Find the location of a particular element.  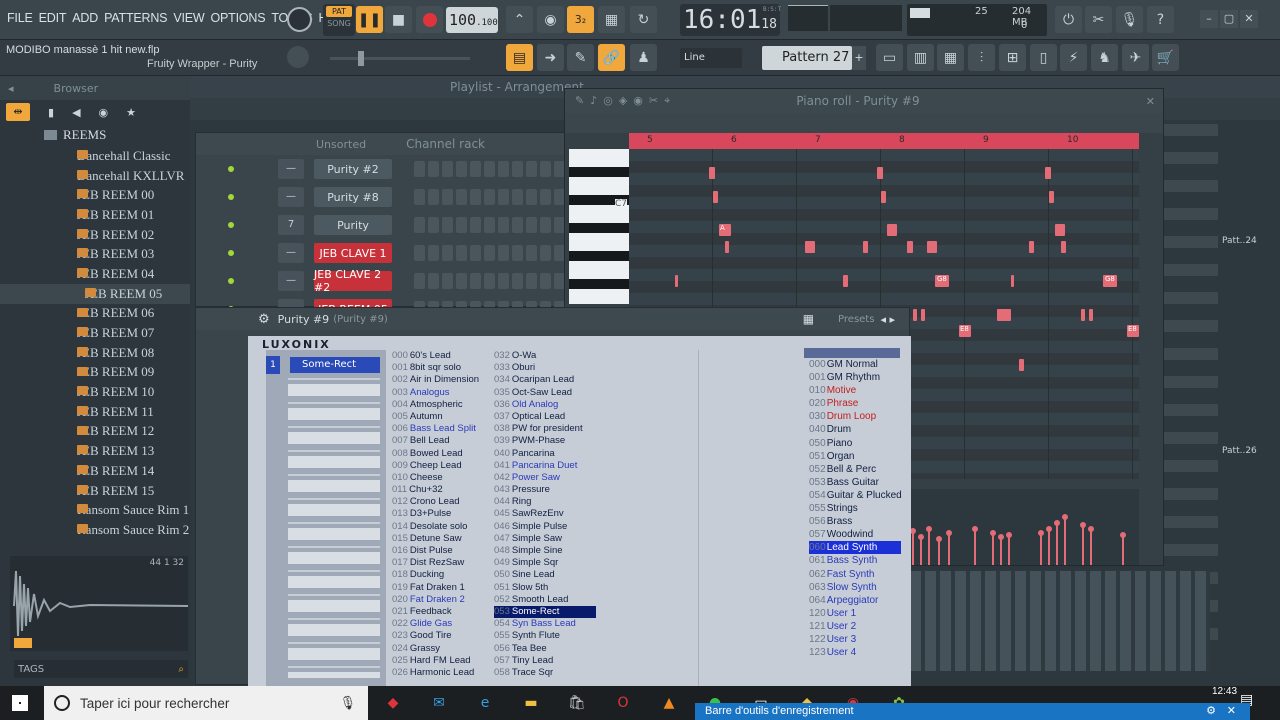

browser-item: JEB REEM 05 is located at coordinates (95, 293).